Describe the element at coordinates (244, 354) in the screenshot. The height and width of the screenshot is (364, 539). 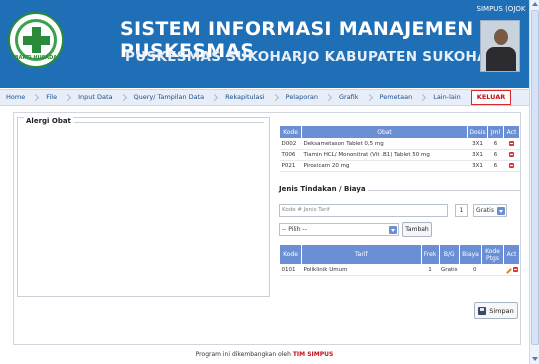
I see `footer-text: Program ini dikembangkan oleh` at that location.